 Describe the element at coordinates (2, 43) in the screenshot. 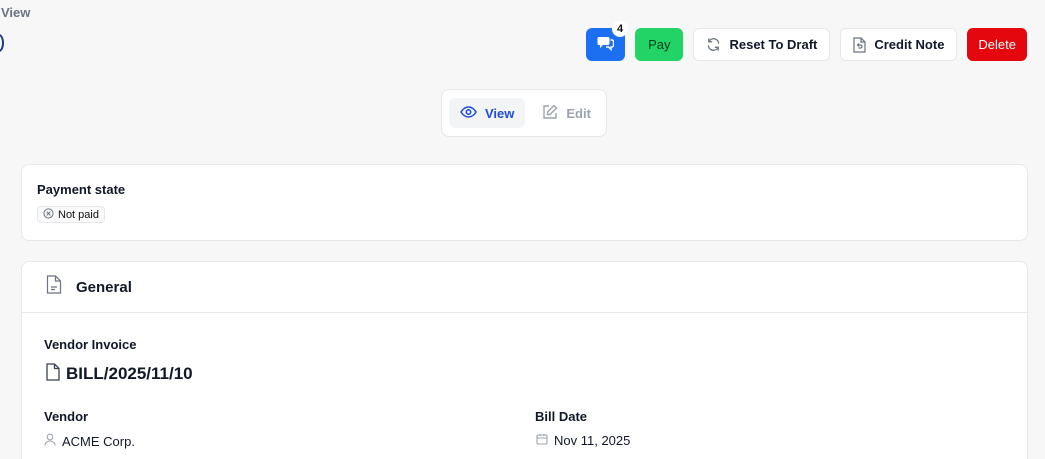

I see `page-title-fragment` at that location.